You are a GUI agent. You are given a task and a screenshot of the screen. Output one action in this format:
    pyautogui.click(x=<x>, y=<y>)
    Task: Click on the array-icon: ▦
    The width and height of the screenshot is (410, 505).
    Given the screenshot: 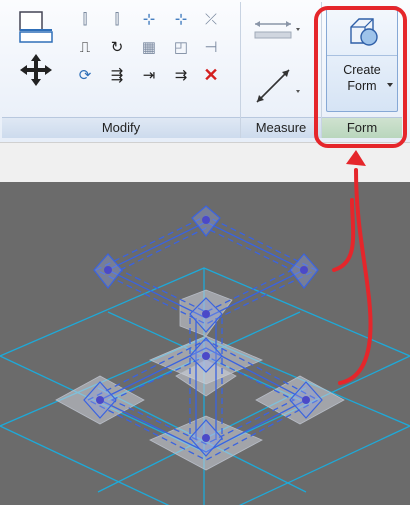 What is the action you would take?
    pyautogui.click(x=149, y=47)
    